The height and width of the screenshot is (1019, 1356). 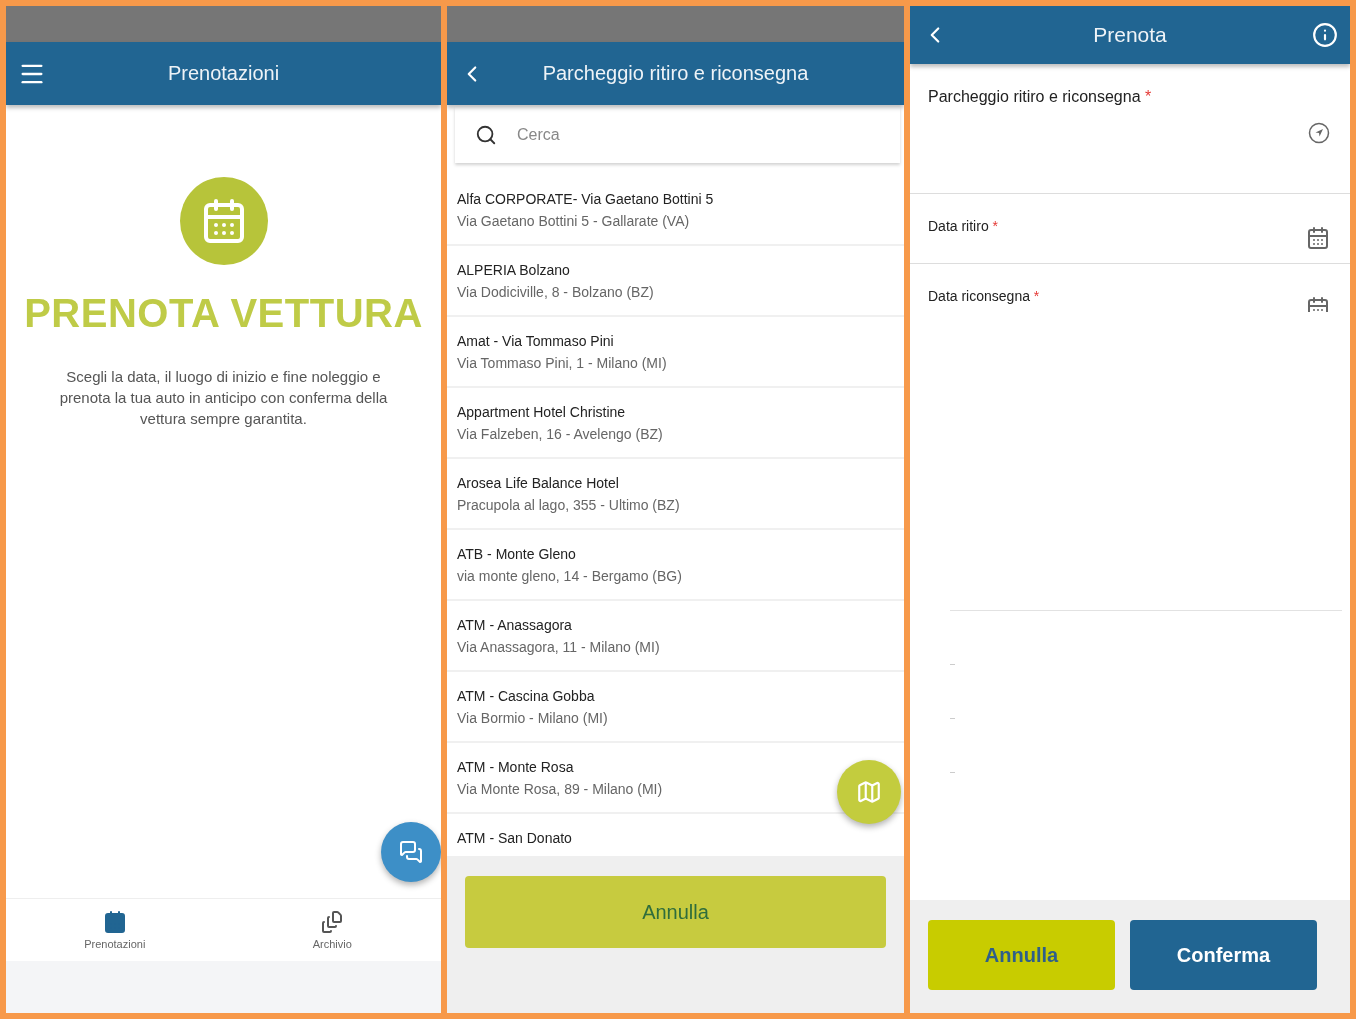 I want to click on parking-name: ATB - Monte Gleno, so click(x=516, y=554).